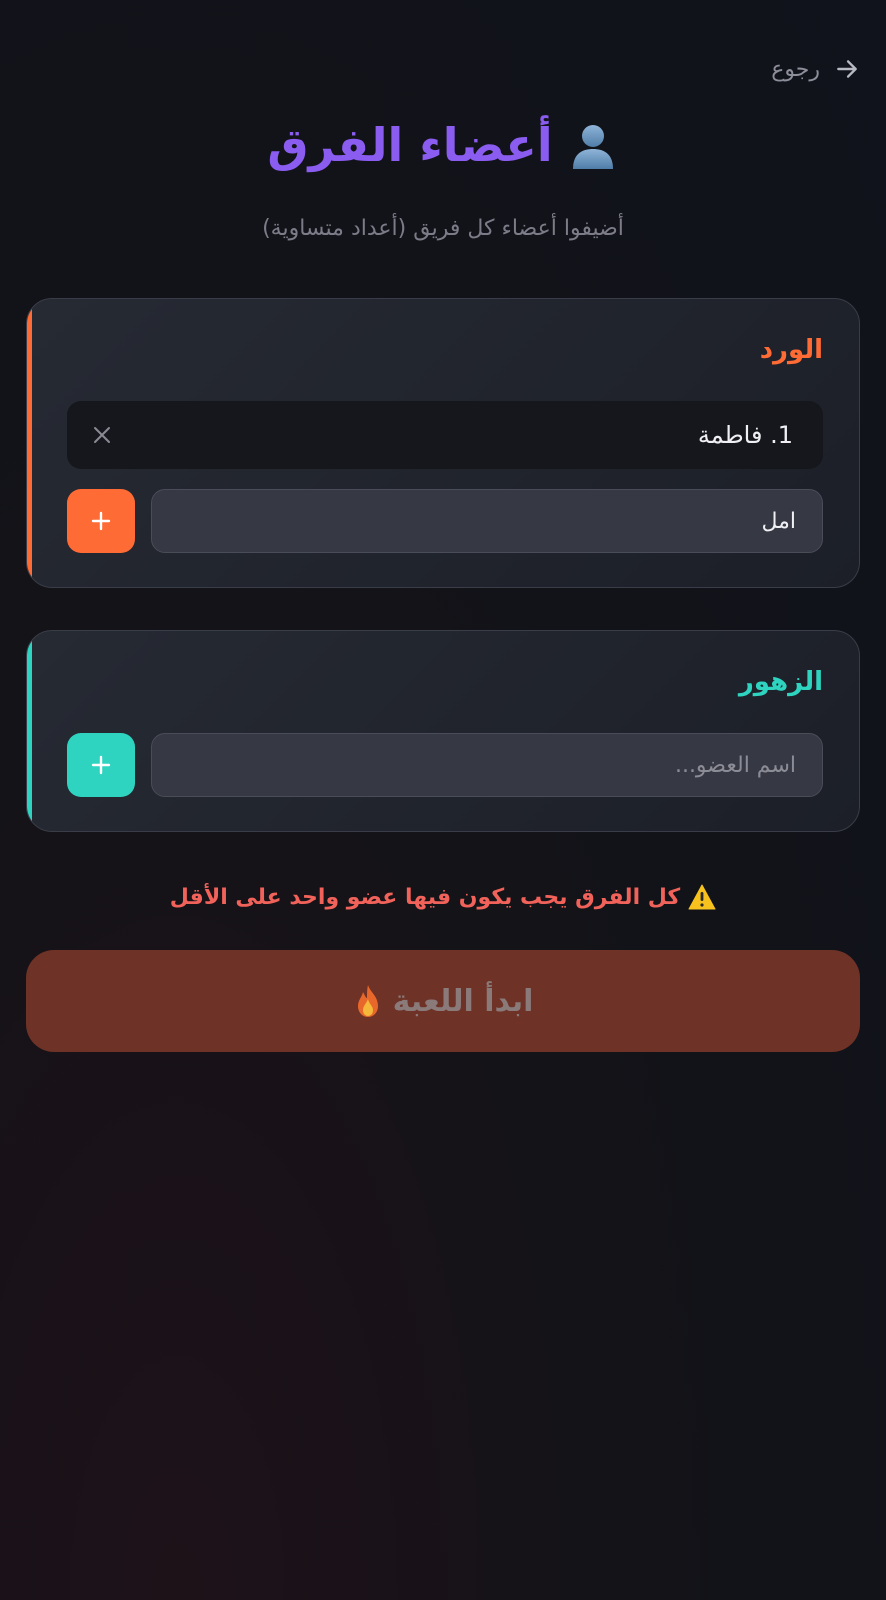 This screenshot has width=886, height=1600. I want to click on person-icon, so click(592, 147).